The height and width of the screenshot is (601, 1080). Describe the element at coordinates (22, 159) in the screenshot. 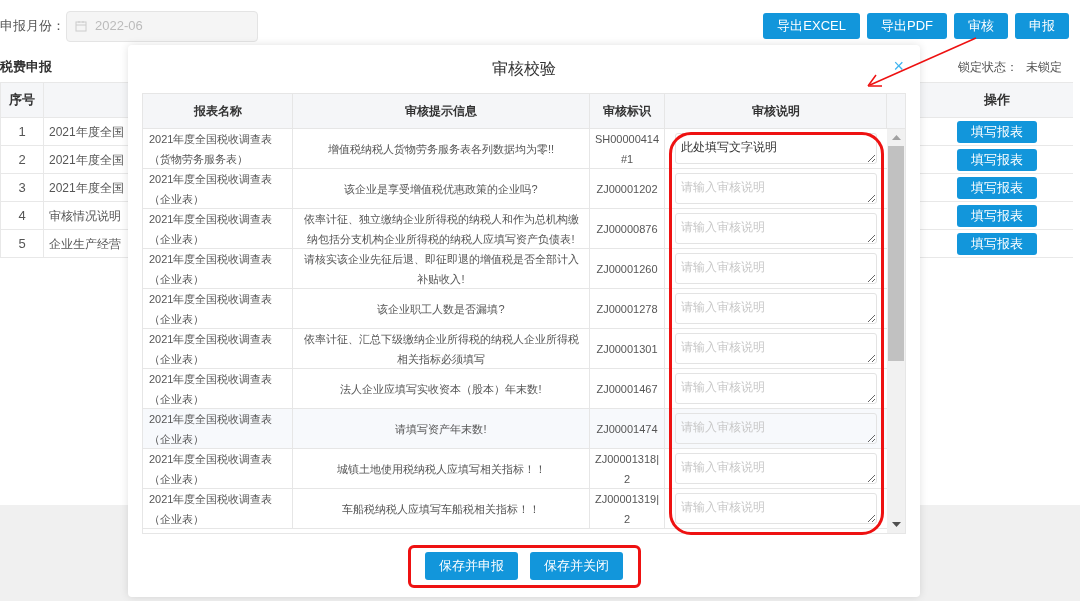

I see `table-cell-text: 2` at that location.